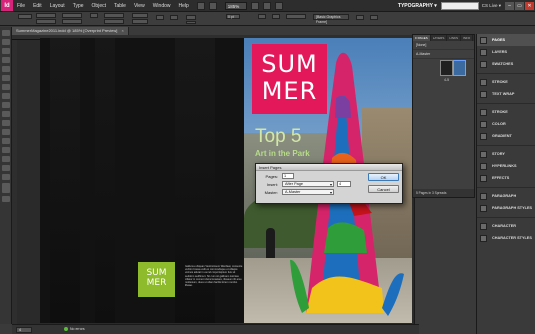  I want to click on constrain-proportions-icon, so click(94, 15).